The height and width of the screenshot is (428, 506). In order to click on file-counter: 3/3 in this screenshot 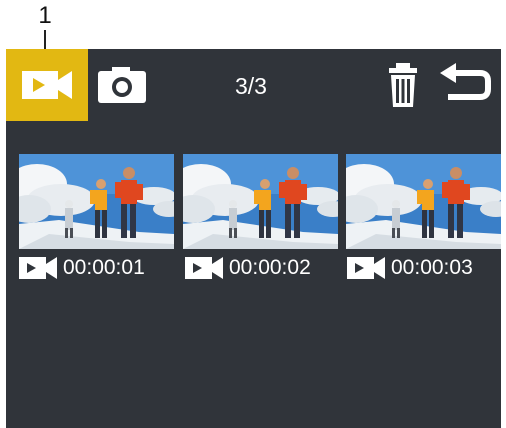, I will do `click(251, 86)`.